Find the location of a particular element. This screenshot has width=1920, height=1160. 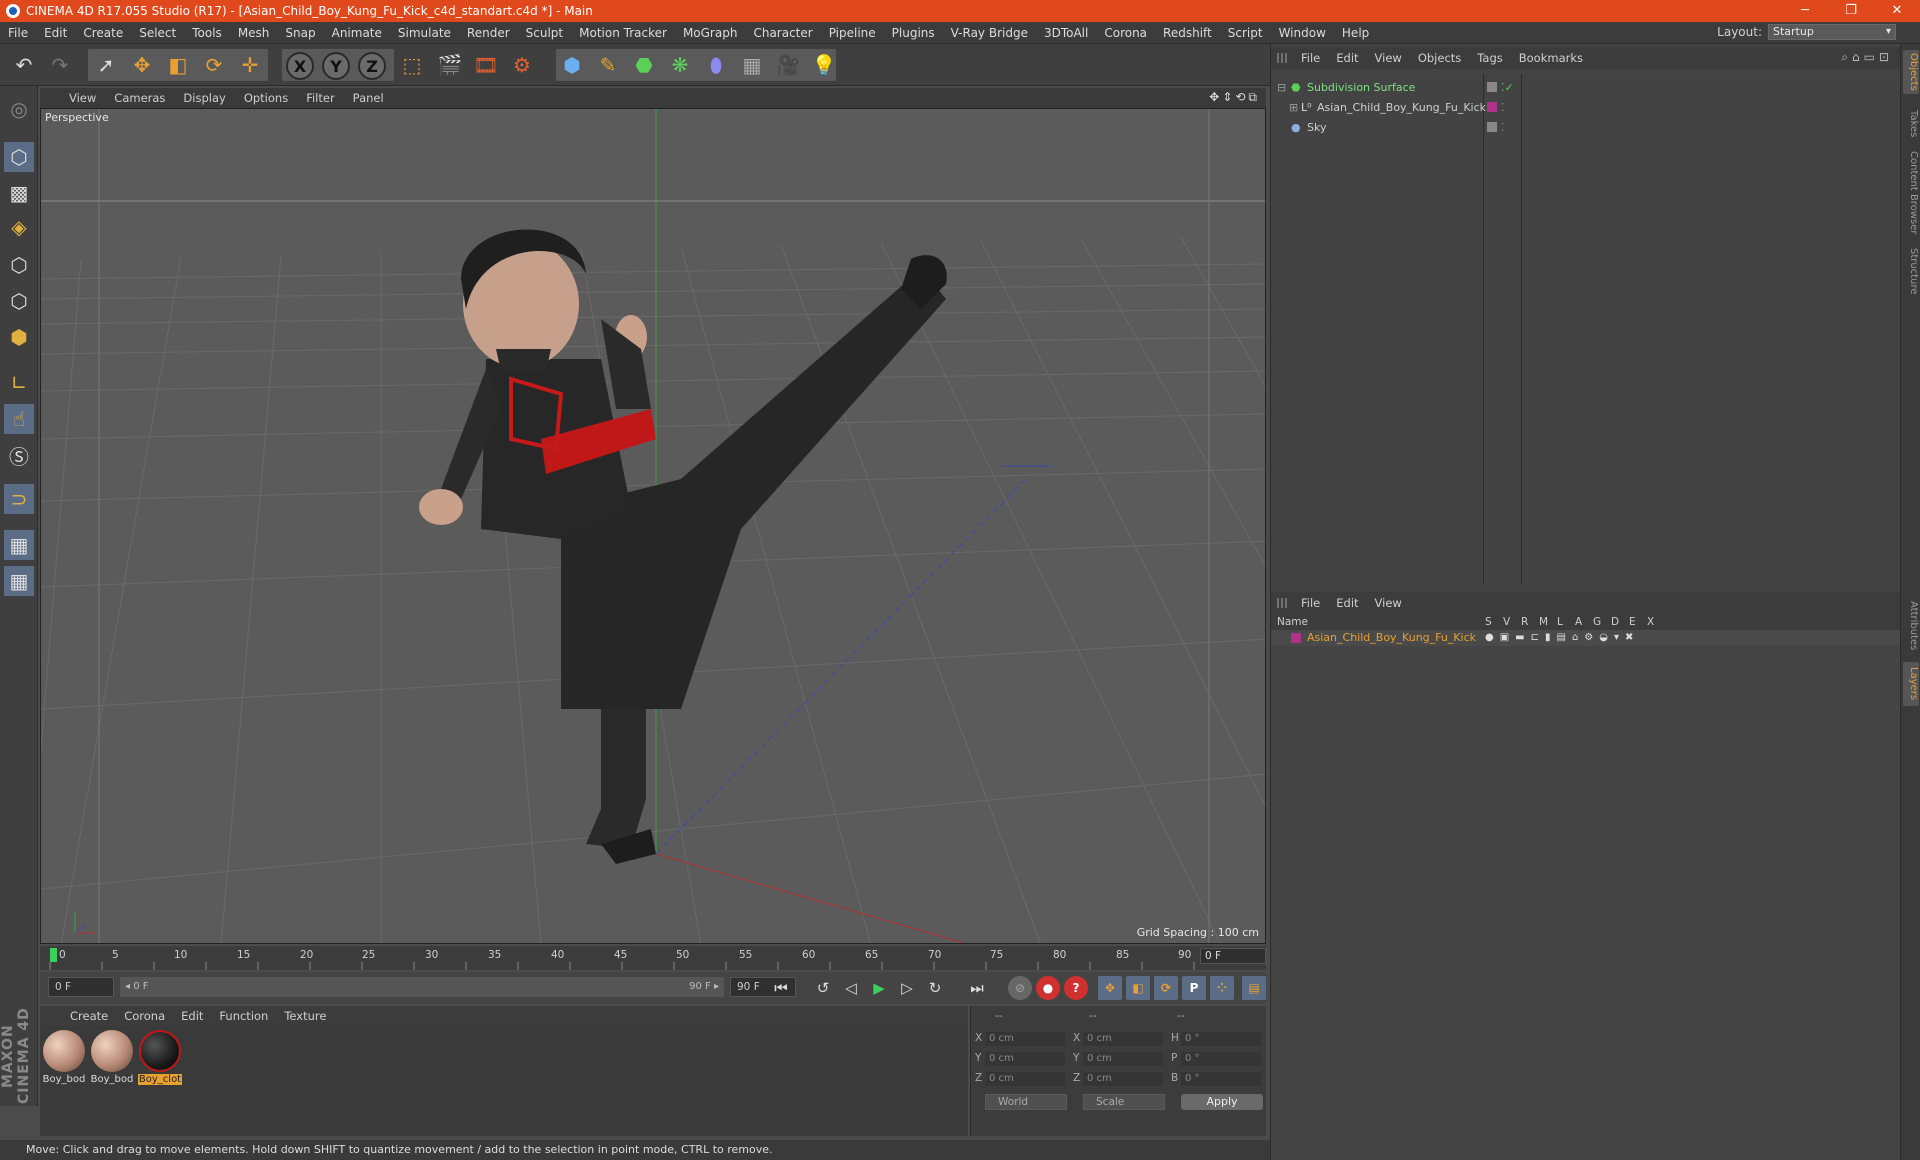

polygons-mode-icon: ⬢ is located at coordinates (19, 337).